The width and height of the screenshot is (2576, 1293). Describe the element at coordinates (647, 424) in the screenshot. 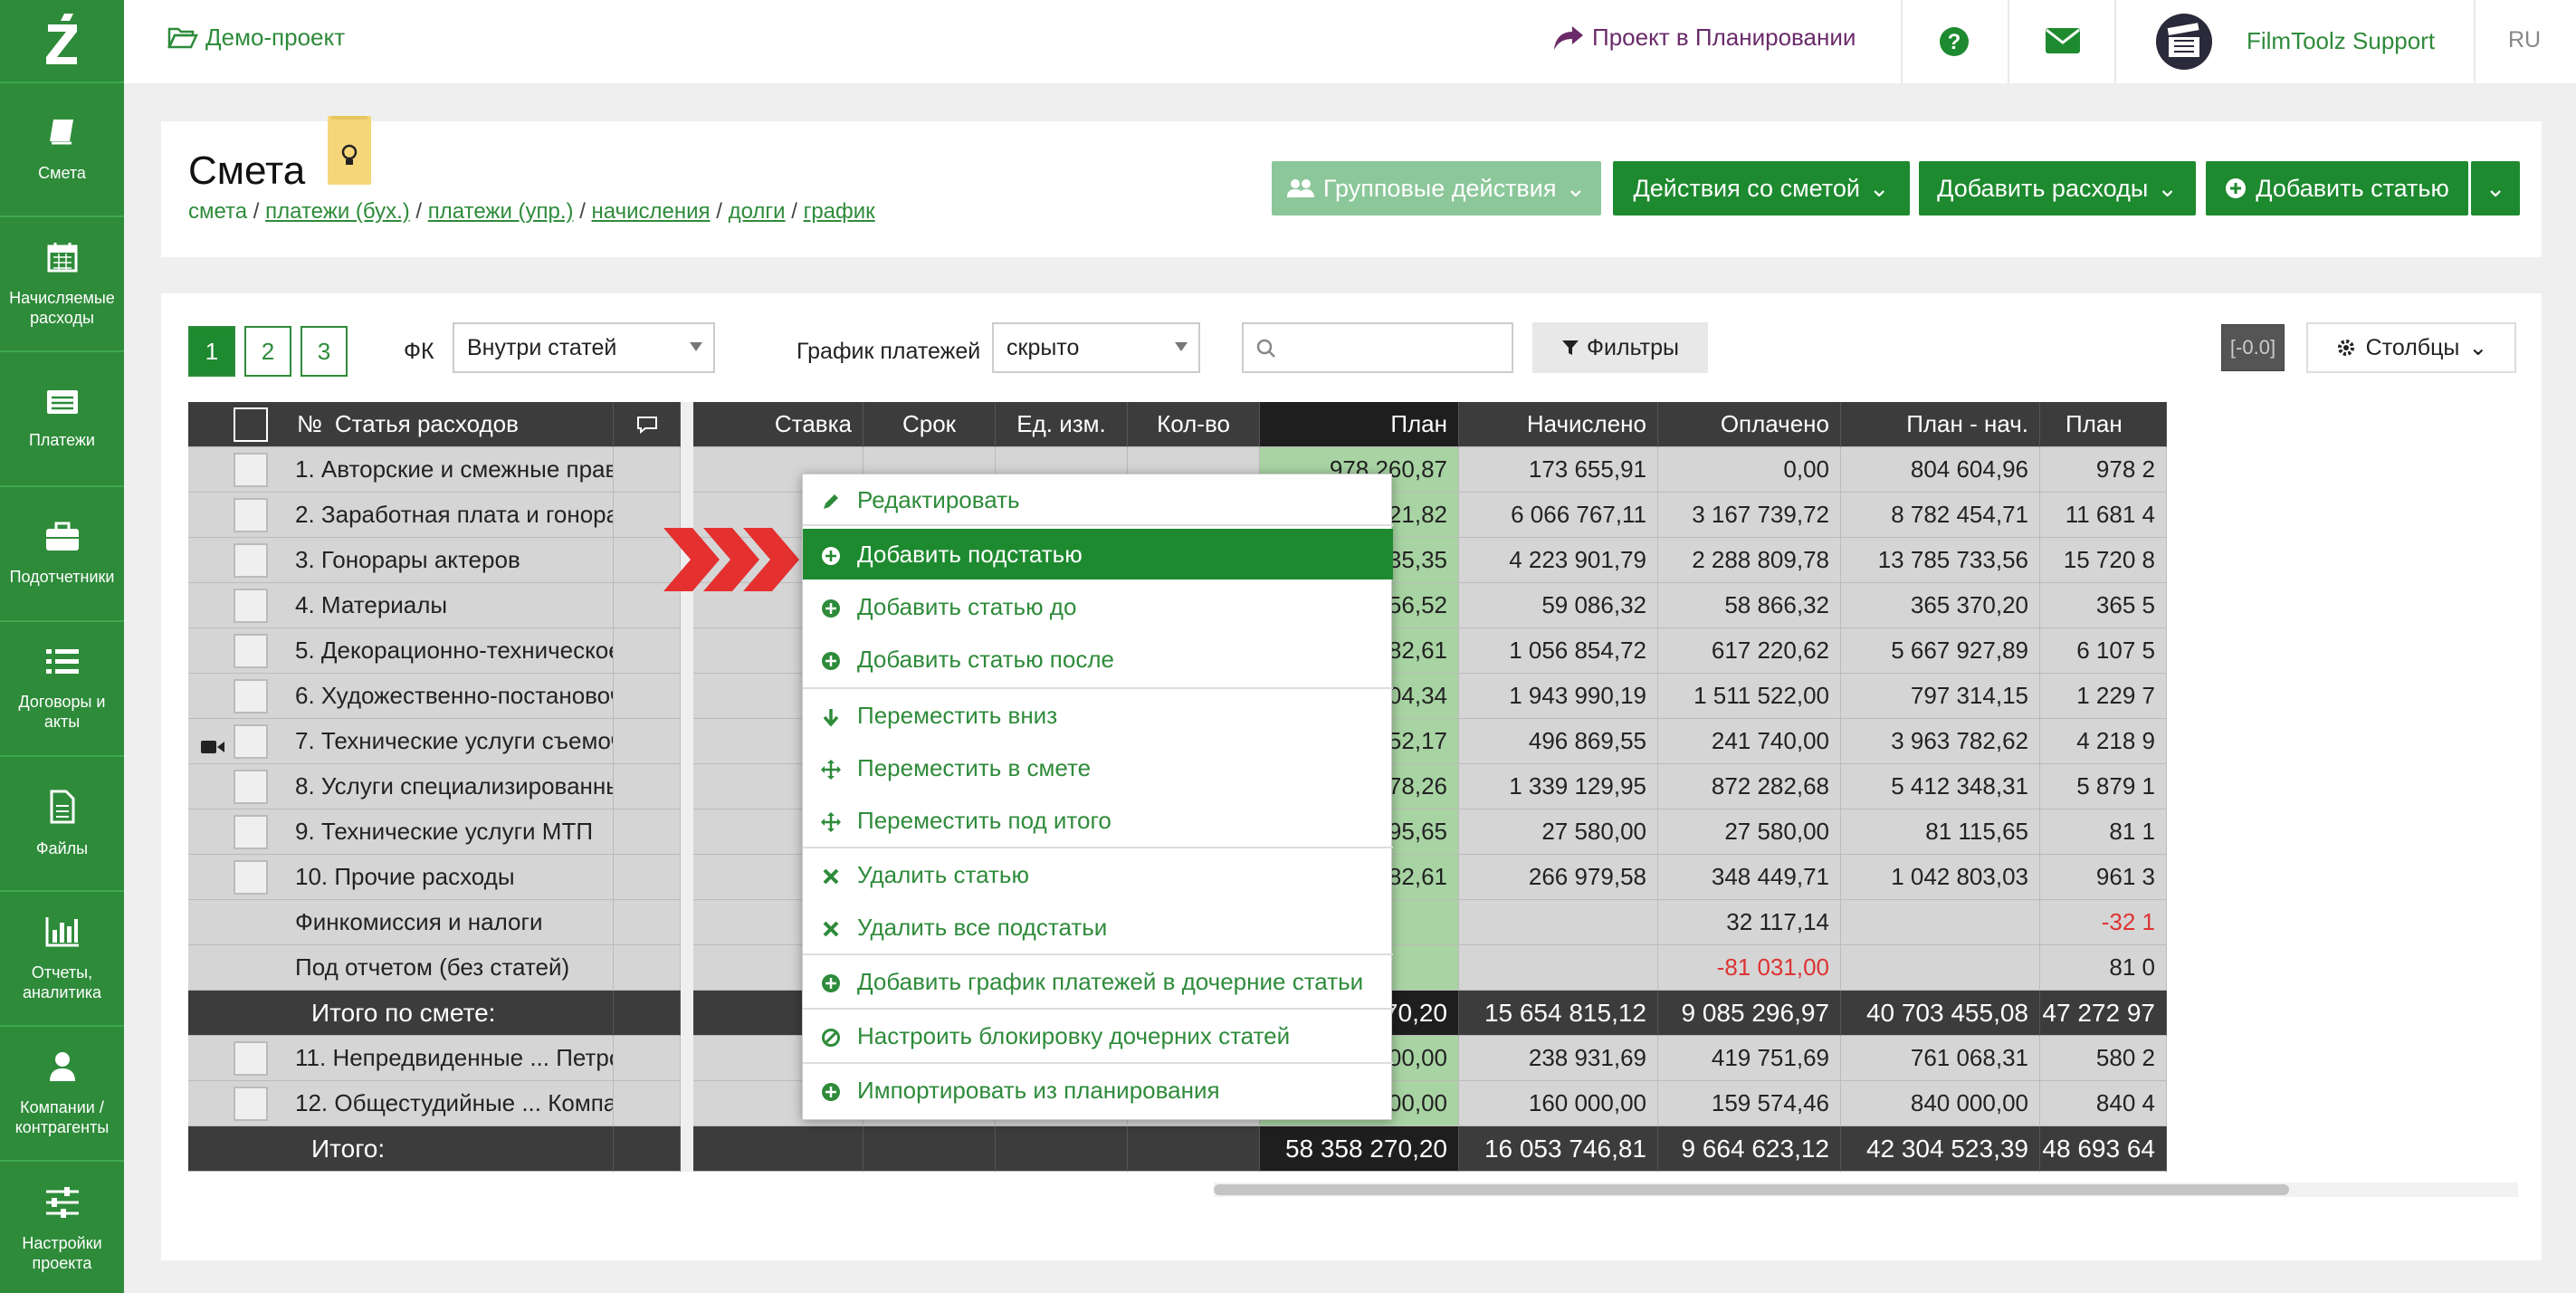

I see `header-comments` at that location.